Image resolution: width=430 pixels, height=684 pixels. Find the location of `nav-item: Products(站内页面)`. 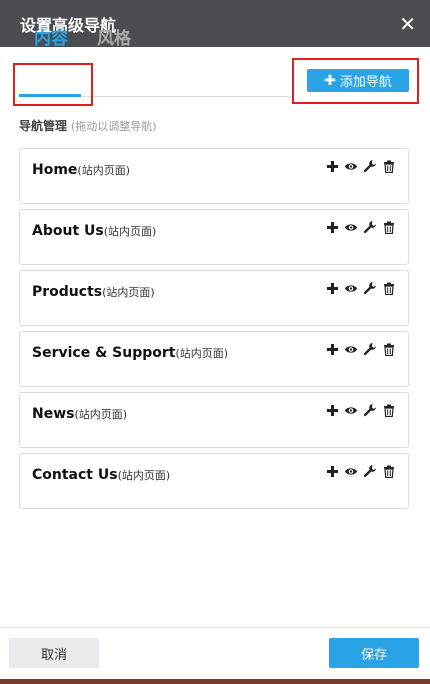

nav-item: Products(站内页面) is located at coordinates (214, 298).